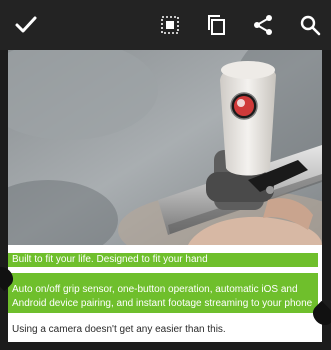  What do you see at coordinates (26, 25) in the screenshot?
I see `checkmark-icon` at bounding box center [26, 25].